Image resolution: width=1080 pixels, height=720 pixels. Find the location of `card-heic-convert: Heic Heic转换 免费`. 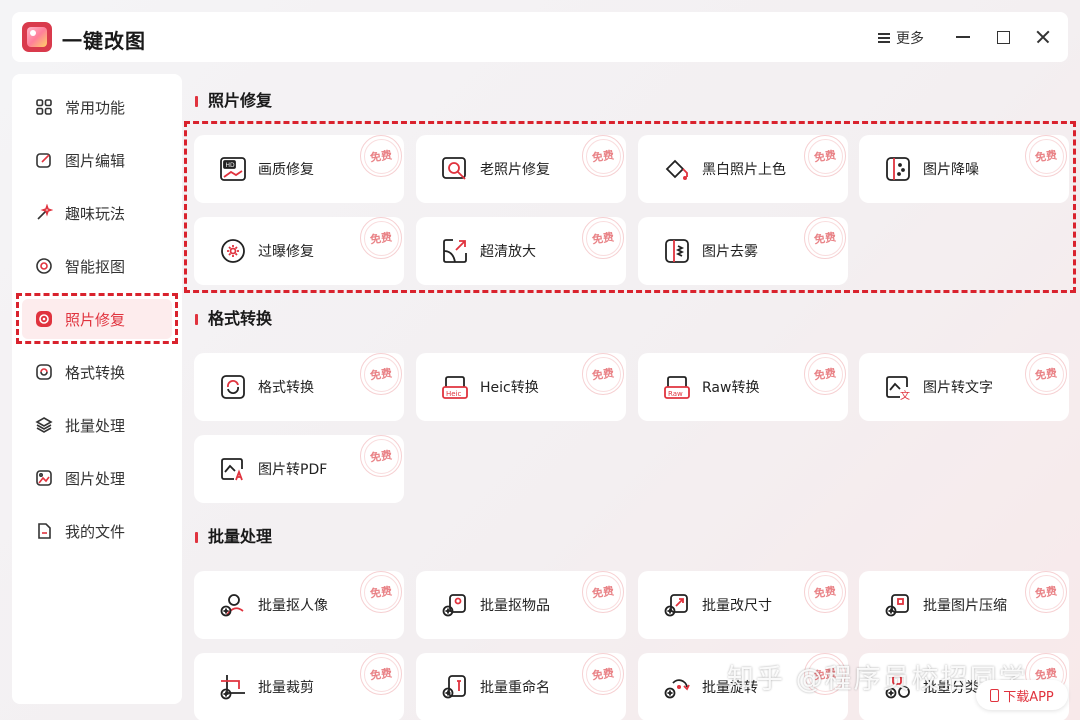

card-heic-convert: Heic Heic转换 免费 is located at coordinates (521, 387).